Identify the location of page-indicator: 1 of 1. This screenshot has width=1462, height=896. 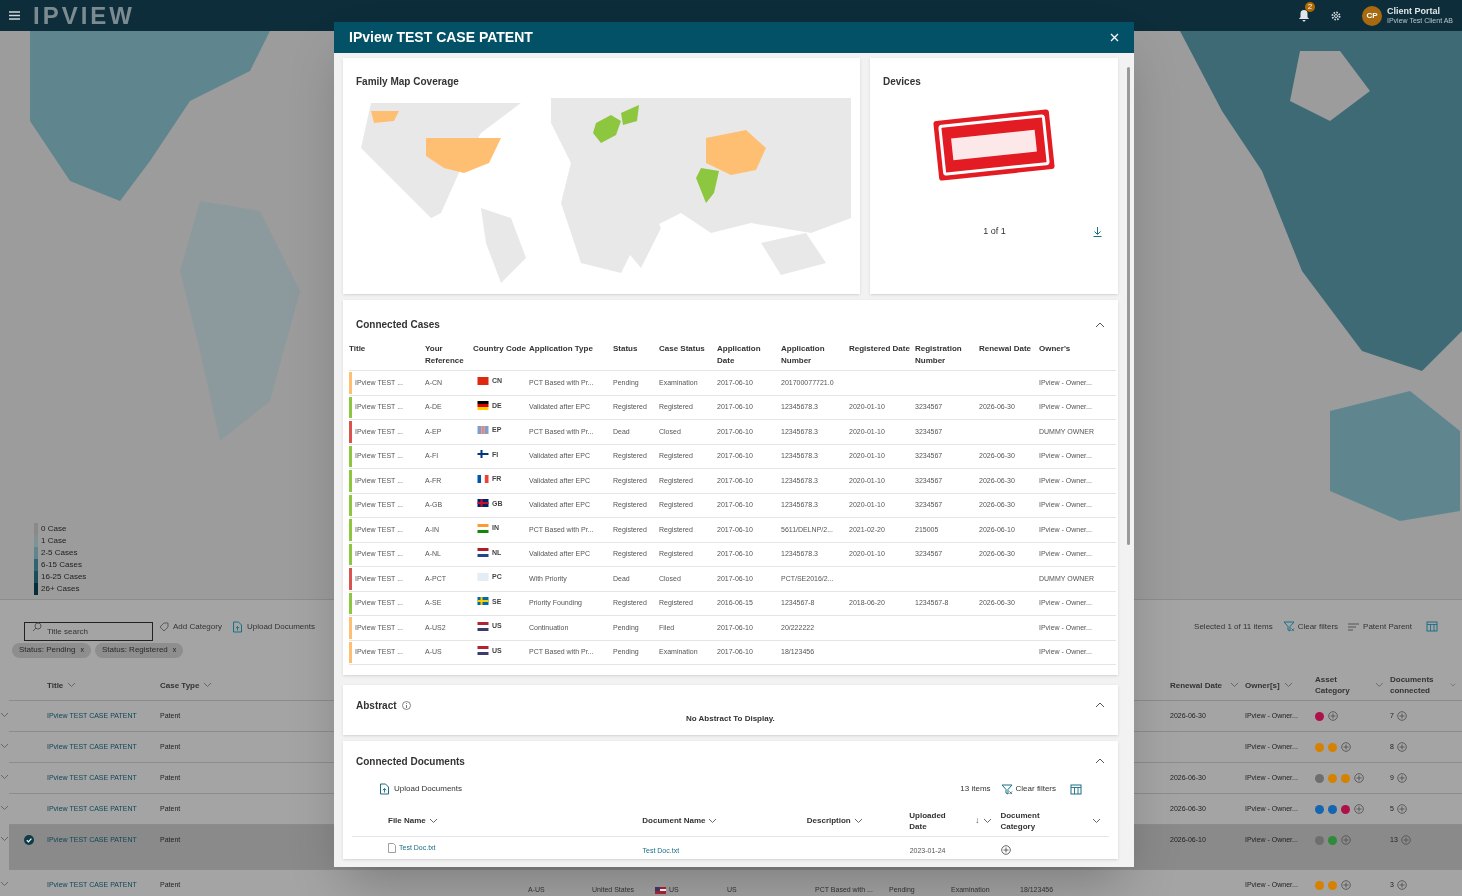
(994, 231).